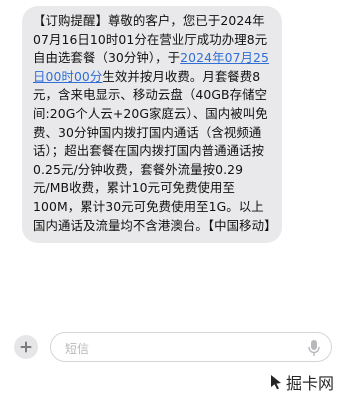 This screenshot has height=400, width=342. What do you see at coordinates (309, 383) in the screenshot?
I see `watermark-text: 掘卡网` at bounding box center [309, 383].